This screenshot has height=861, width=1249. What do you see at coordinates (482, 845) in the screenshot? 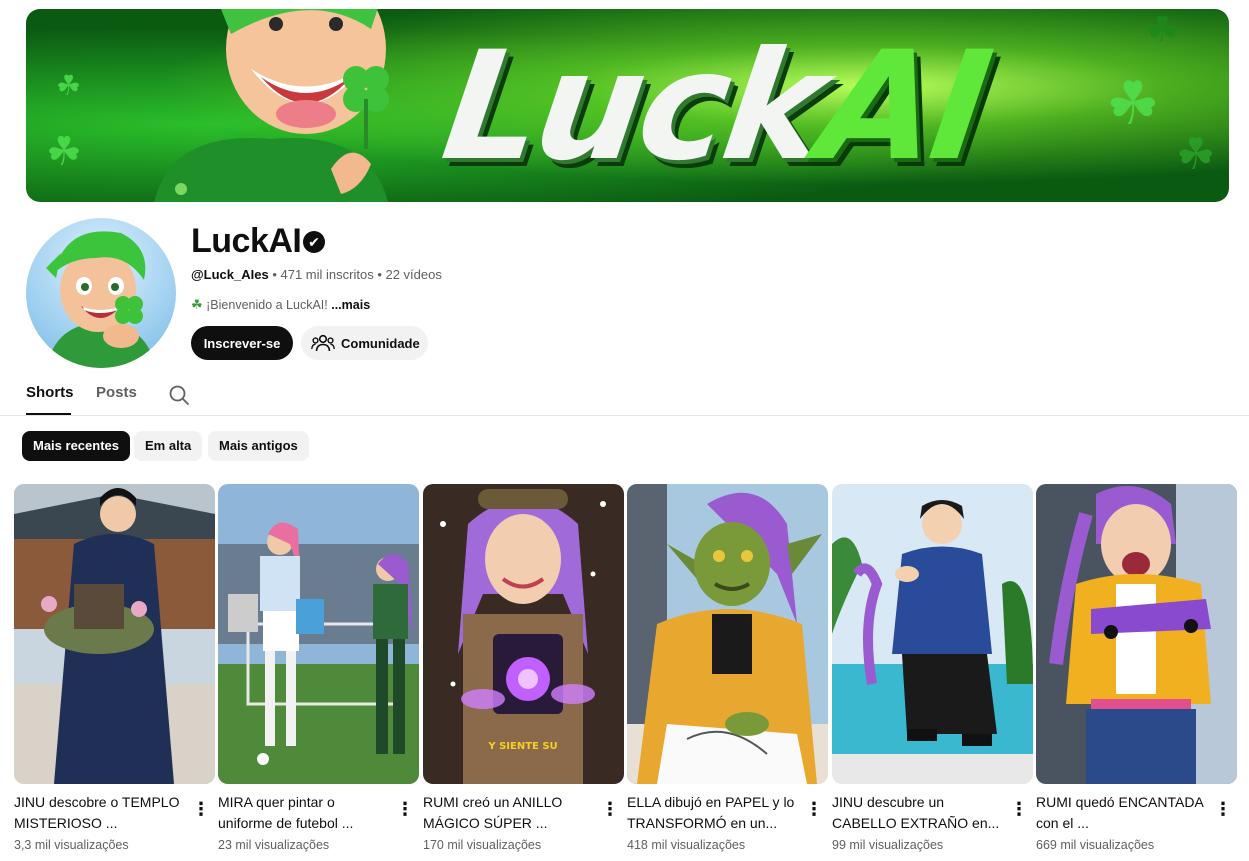
I see `short-views: 170 mil visualizações` at bounding box center [482, 845].